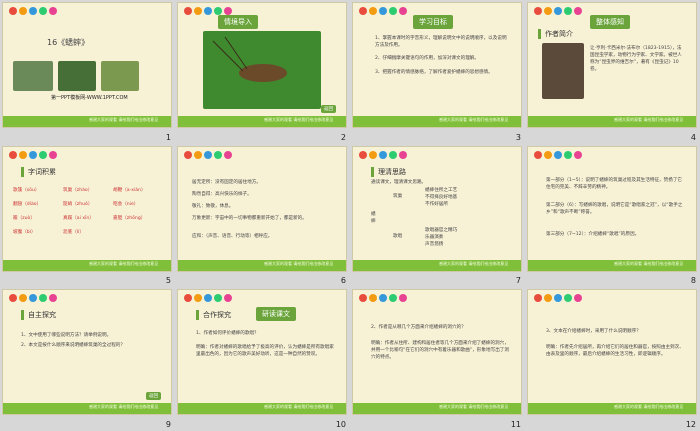 This screenshot has width=700, height=431. Describe the element at coordinates (434, 237) in the screenshot. I see `mindmap-leaf: 乐器演奏` at that location.